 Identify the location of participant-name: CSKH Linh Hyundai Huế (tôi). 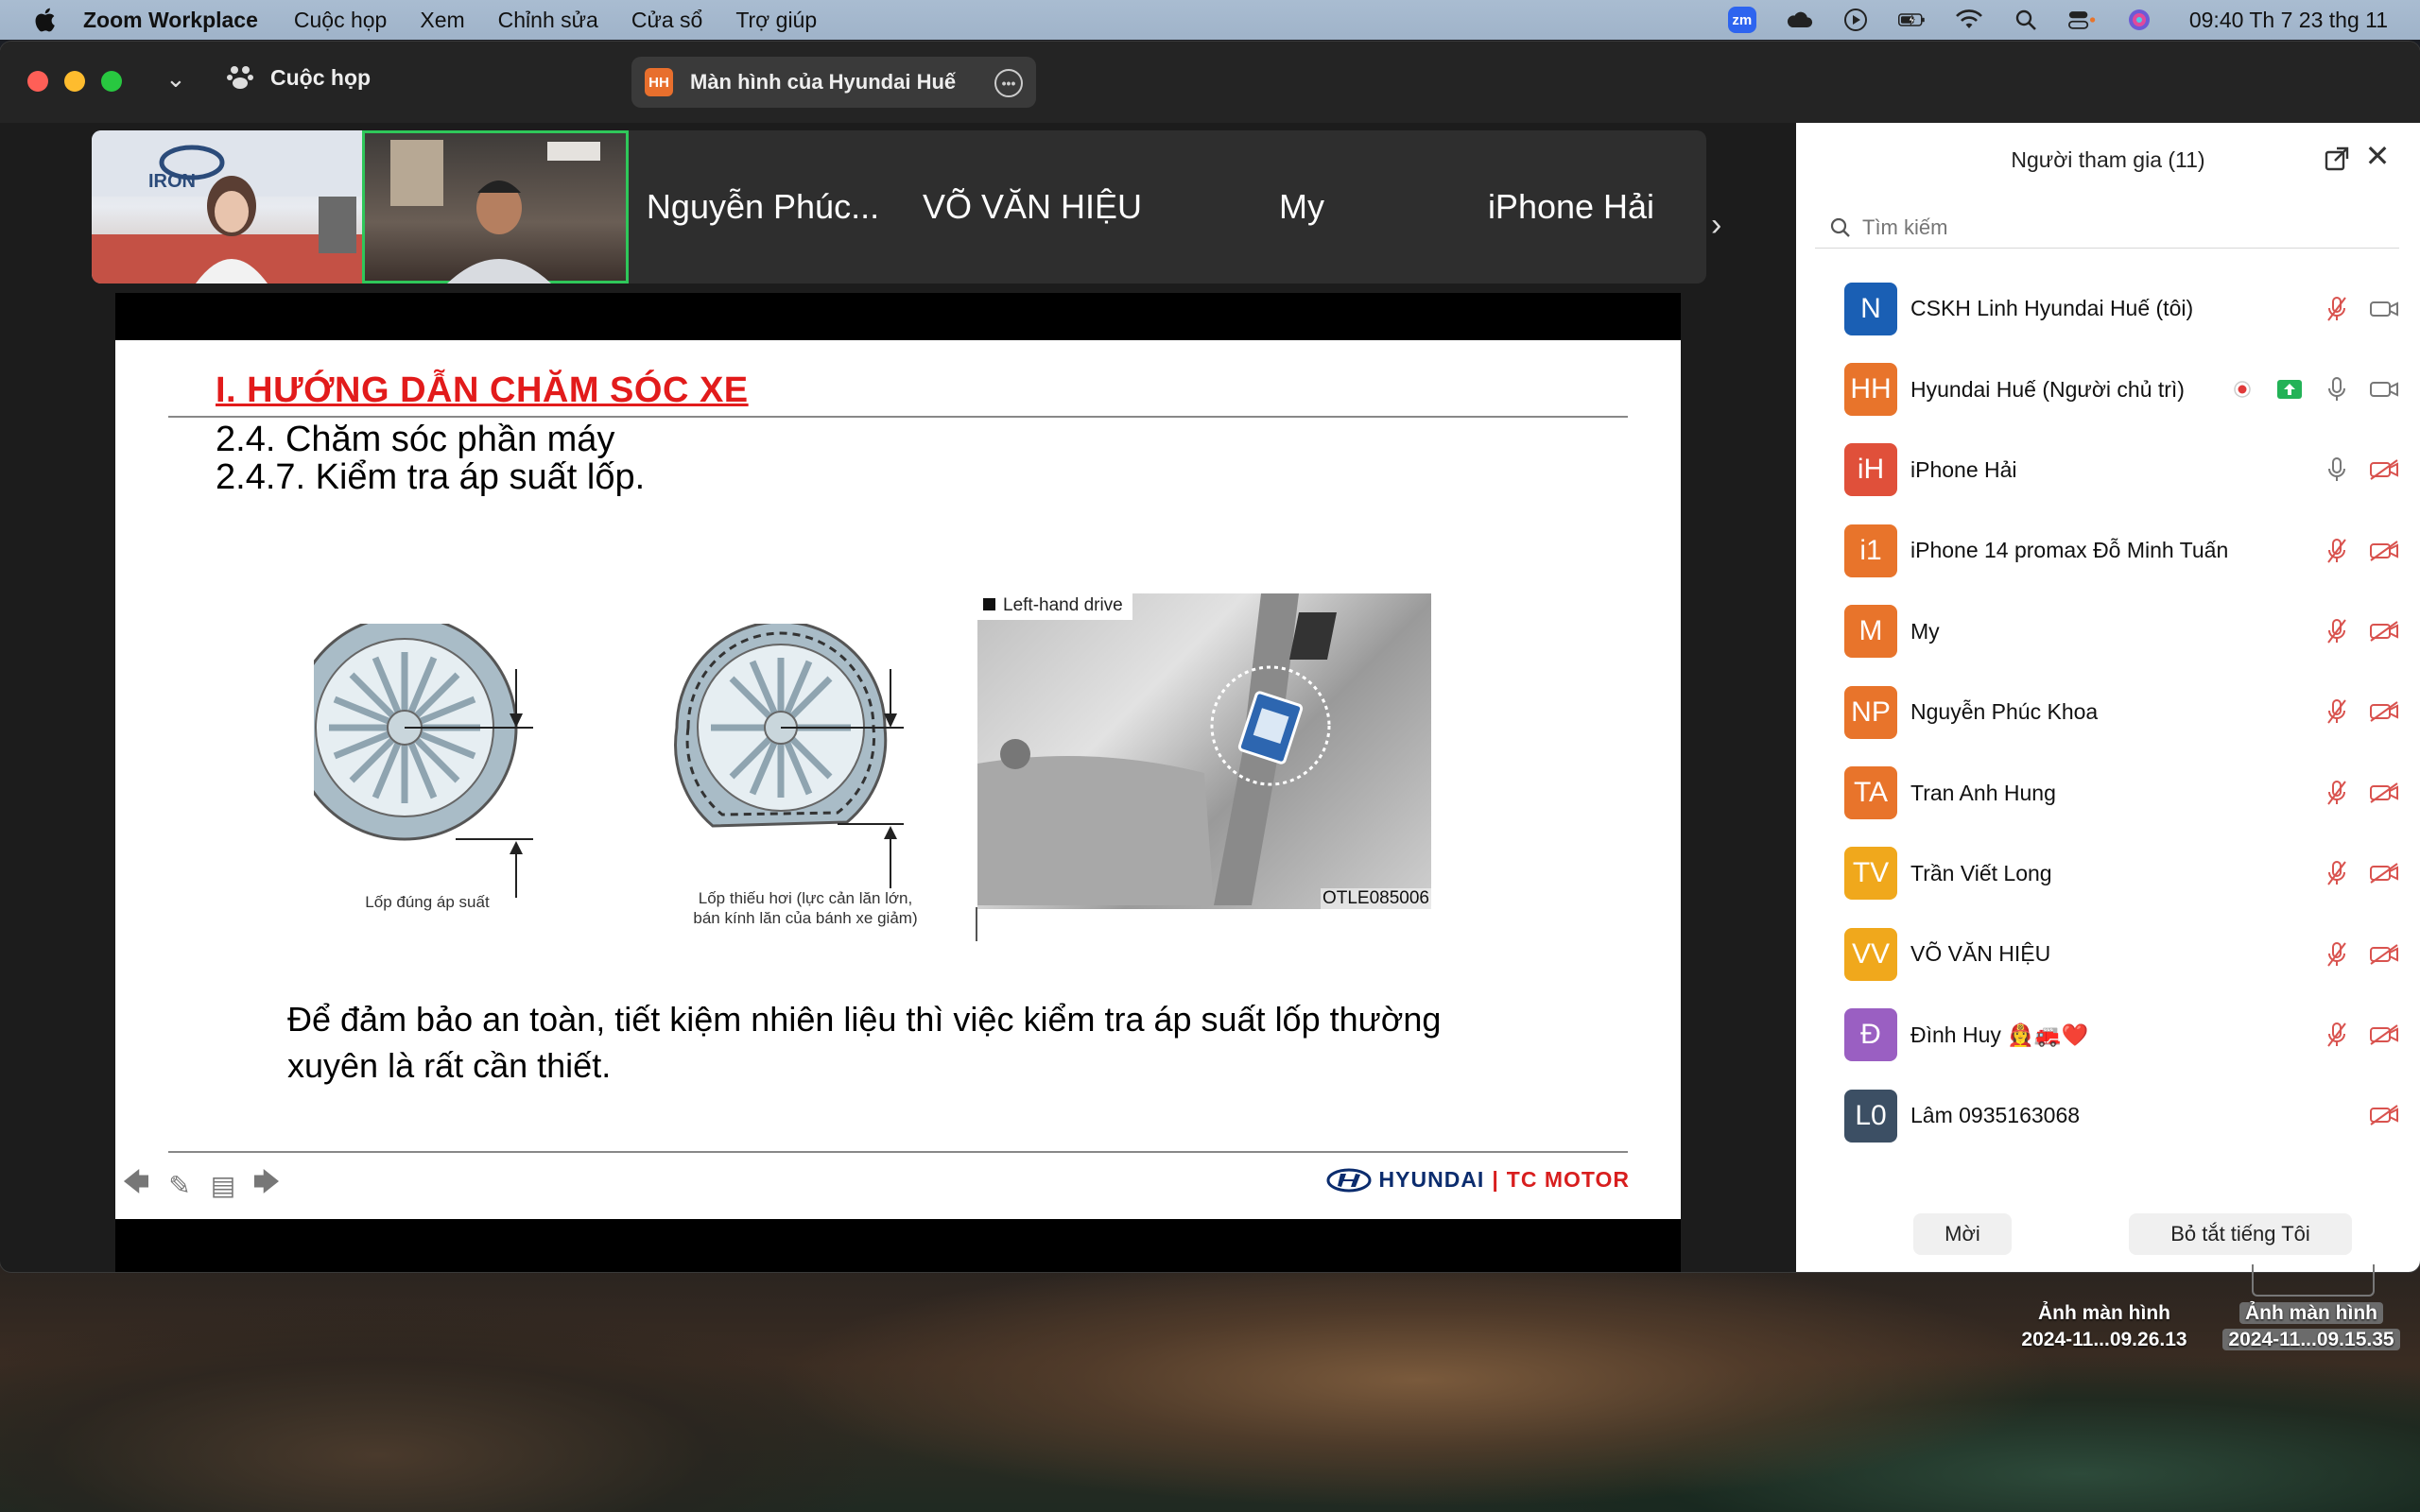
(2052, 308).